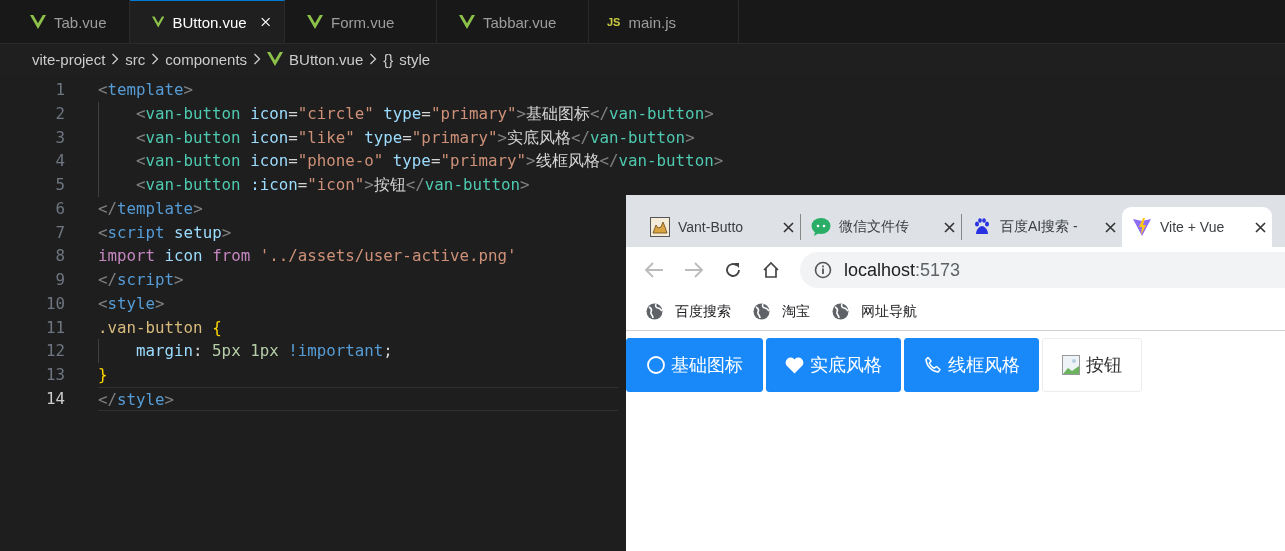 The width and height of the screenshot is (1285, 551). I want to click on bookmark-link: 百度搜索, so click(703, 311).